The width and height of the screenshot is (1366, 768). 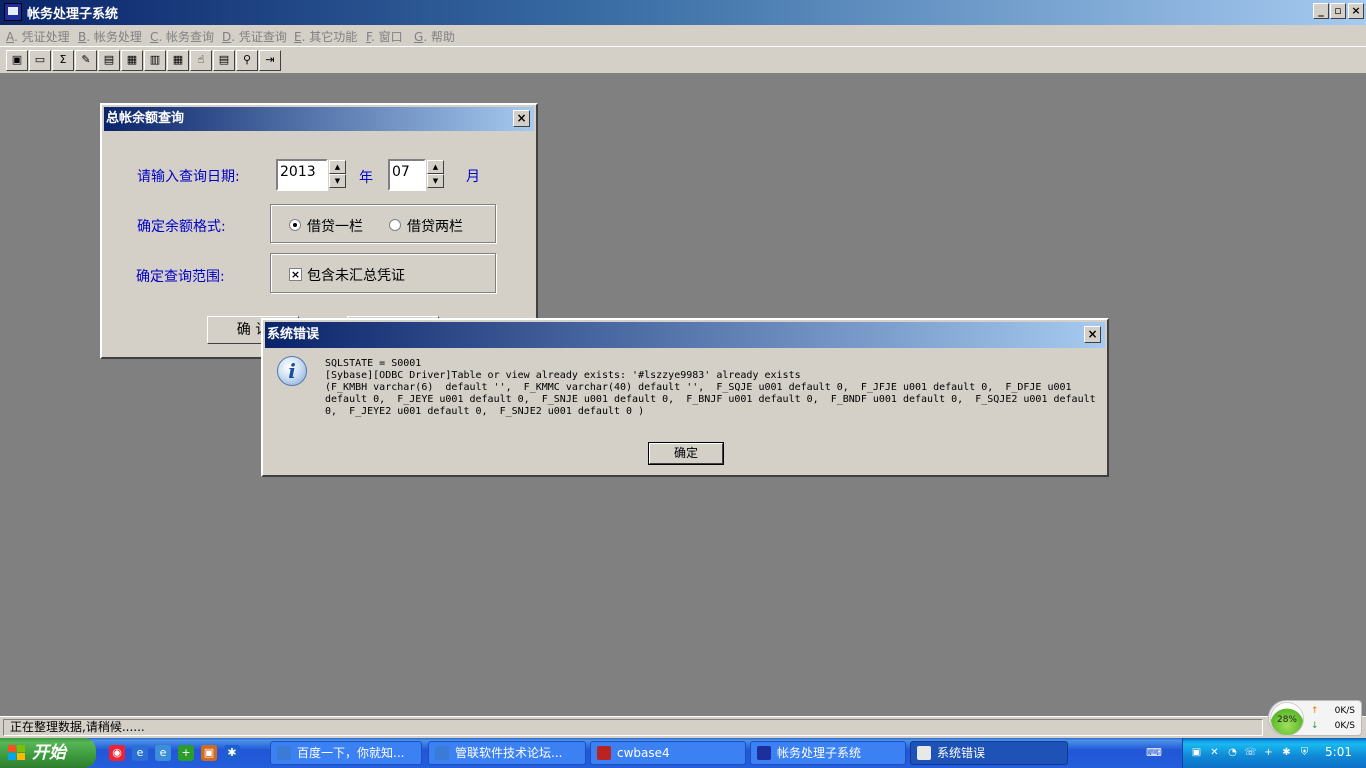 What do you see at coordinates (254, 36) in the screenshot?
I see `menu-voucher-query: D. 凭证查询` at bounding box center [254, 36].